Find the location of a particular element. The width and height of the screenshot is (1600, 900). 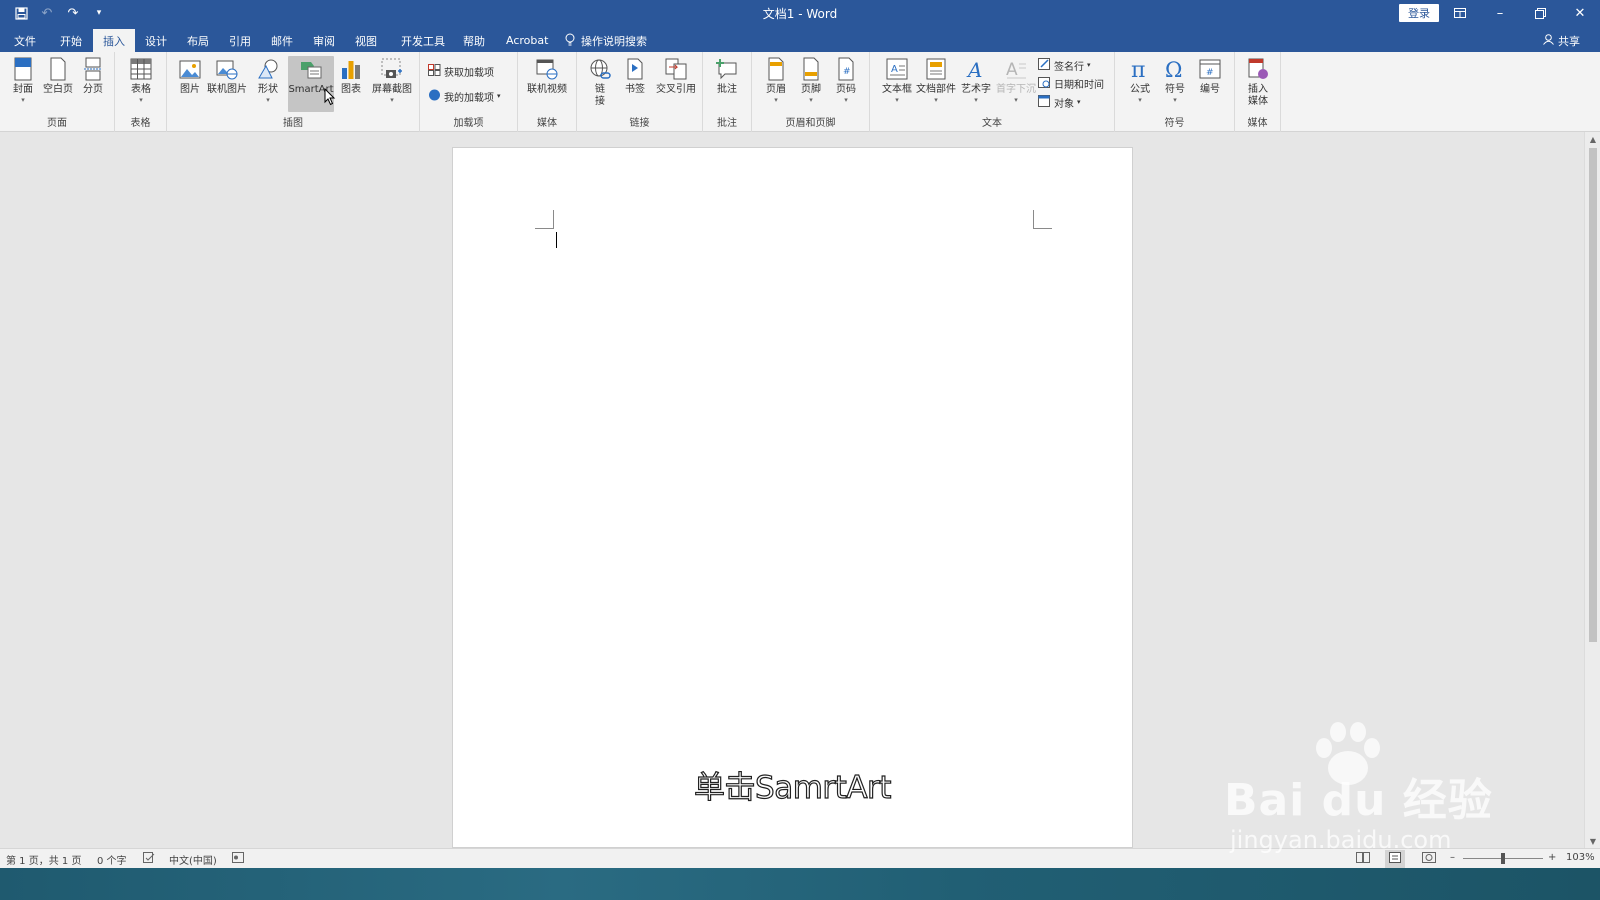

screenshot-button: 屏幕截图 ▾ is located at coordinates (392, 80).